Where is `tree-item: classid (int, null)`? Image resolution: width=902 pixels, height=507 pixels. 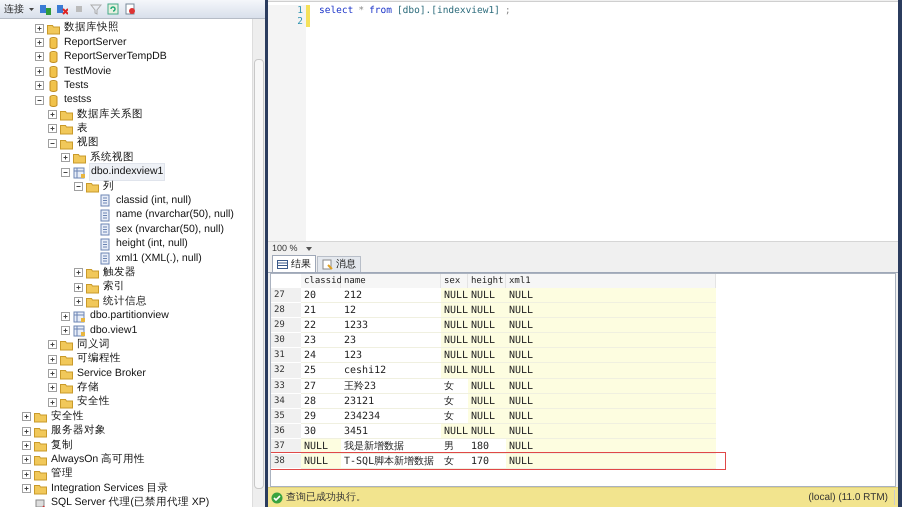 tree-item: classid (int, null) is located at coordinates (153, 201).